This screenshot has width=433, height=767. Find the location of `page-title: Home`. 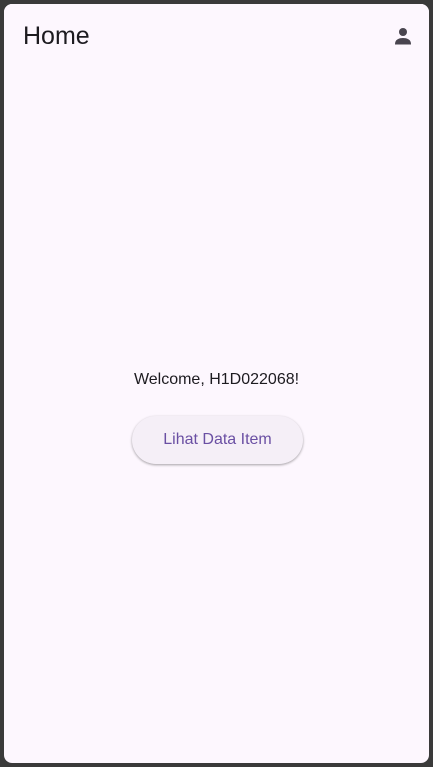

page-title: Home is located at coordinates (56, 36).